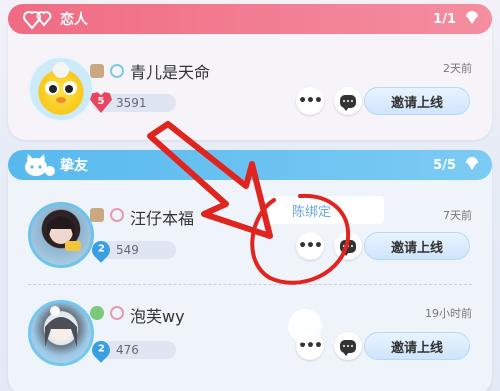  I want to click on score-value: 3591, so click(131, 103).